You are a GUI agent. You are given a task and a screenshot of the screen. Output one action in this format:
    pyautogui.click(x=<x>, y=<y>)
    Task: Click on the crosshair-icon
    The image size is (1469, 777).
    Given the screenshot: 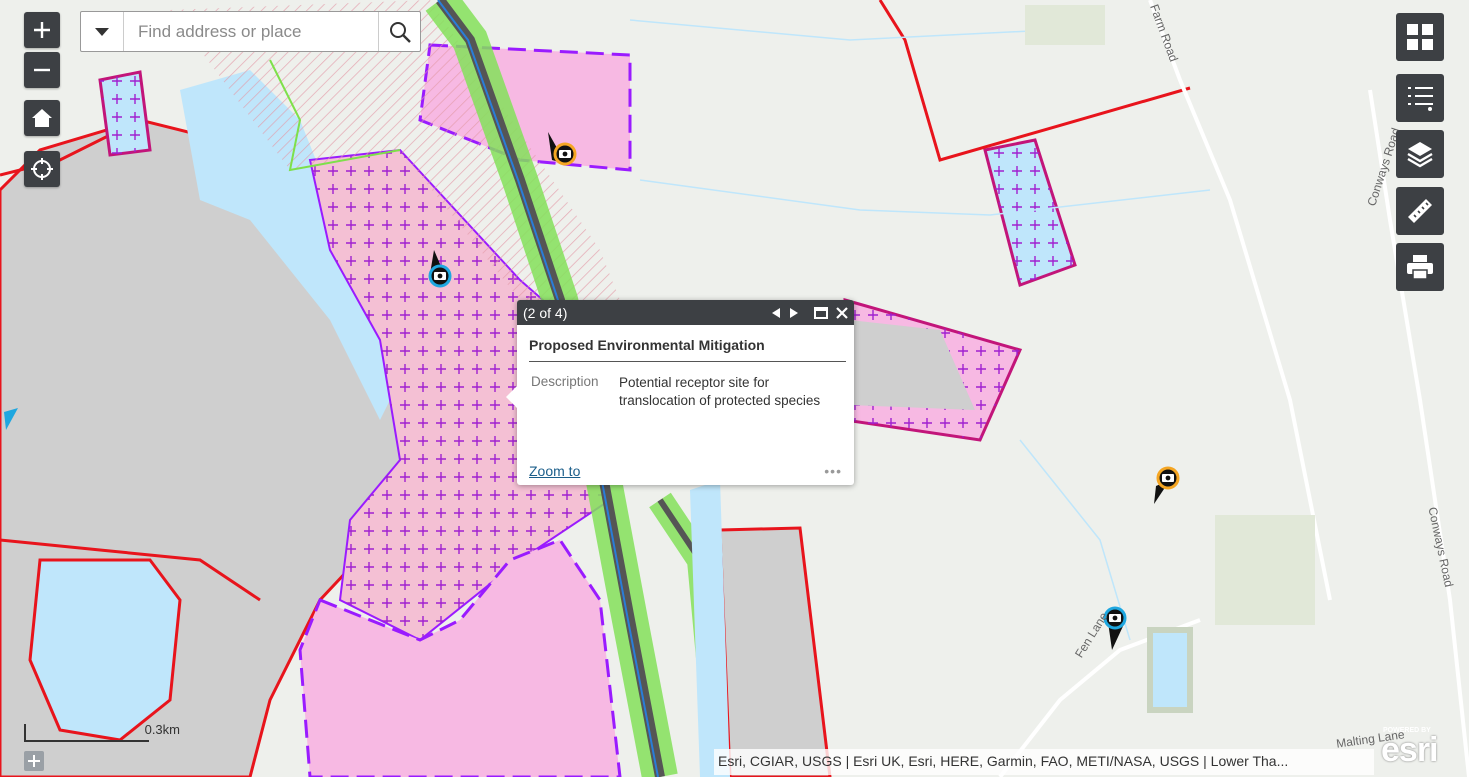 What is the action you would take?
    pyautogui.click(x=42, y=169)
    